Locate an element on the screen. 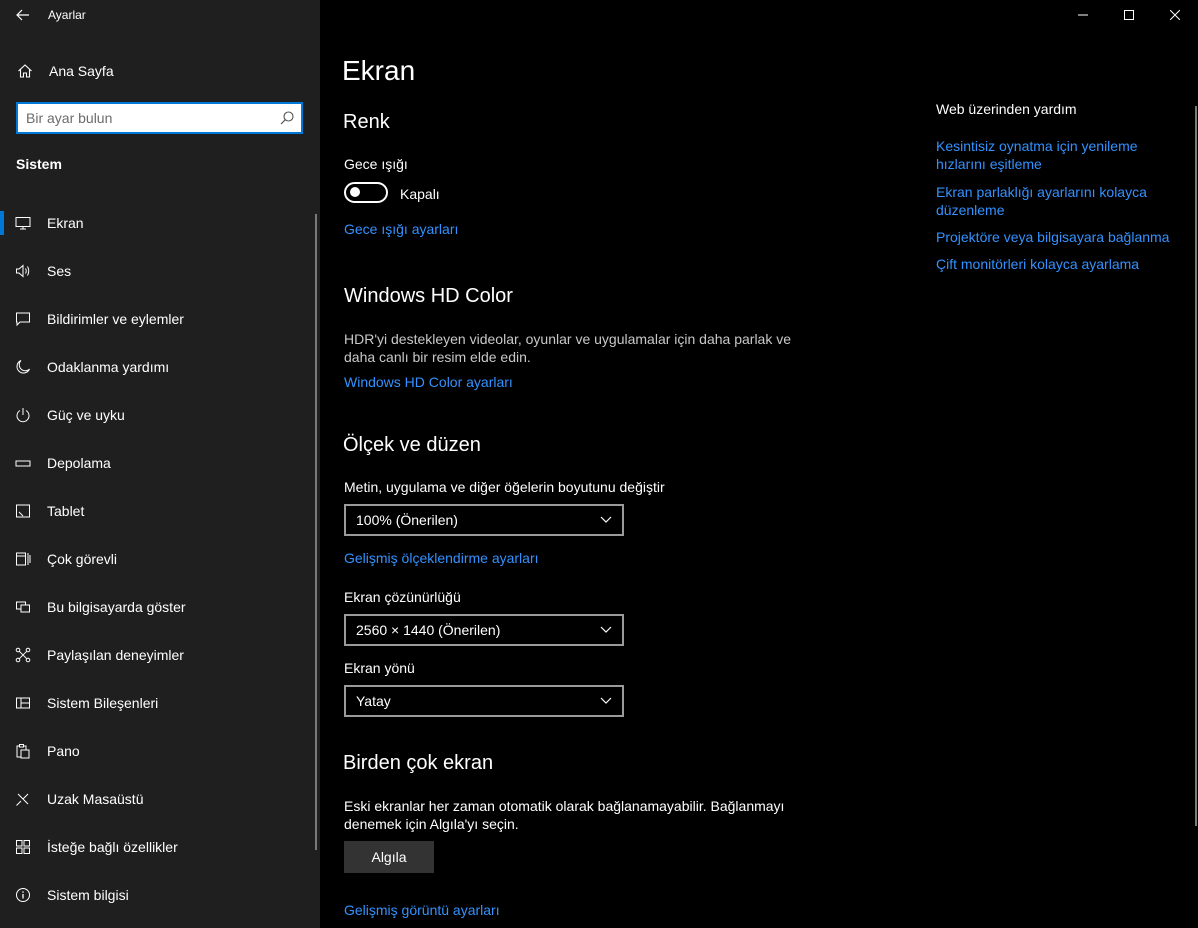 The image size is (1198, 928). close-button is located at coordinates (1175, 15).